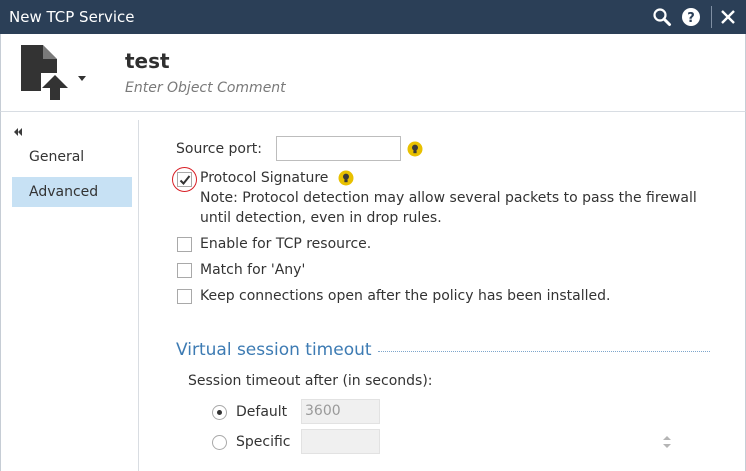 Image resolution: width=746 pixels, height=471 pixels. Describe the element at coordinates (205, 88) in the screenshot. I see `object-comment-field: Enter Object Comment` at that location.